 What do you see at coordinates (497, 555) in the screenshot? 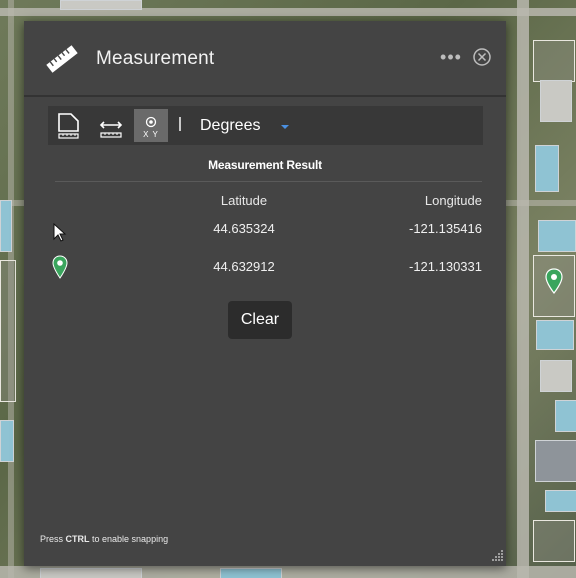
I see `resize-handle-icon` at bounding box center [497, 555].